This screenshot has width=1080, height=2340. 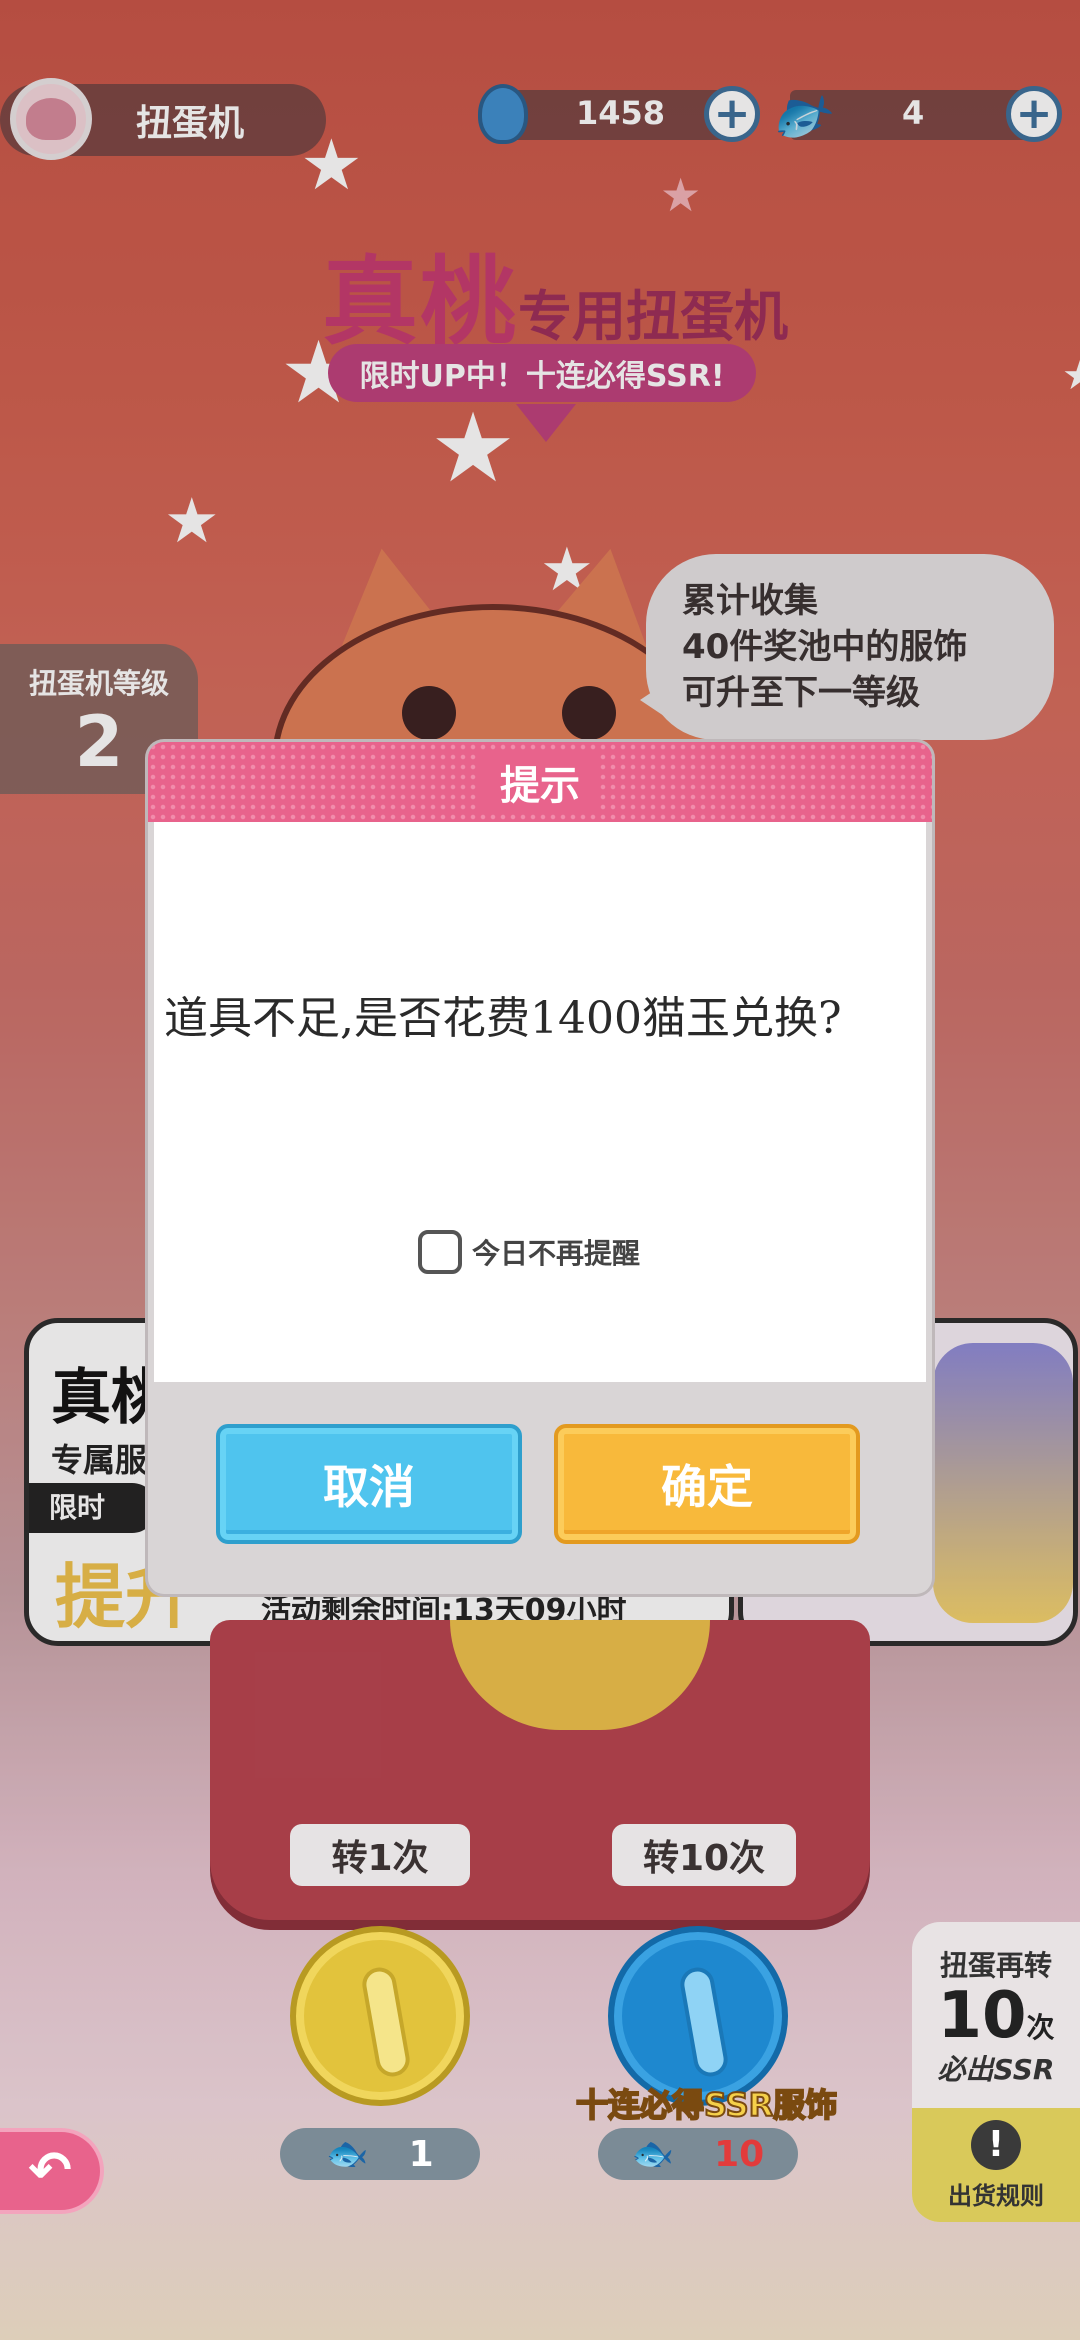 What do you see at coordinates (380, 2154) in the screenshot?
I see `spin-once-cost: 🐟 1` at bounding box center [380, 2154].